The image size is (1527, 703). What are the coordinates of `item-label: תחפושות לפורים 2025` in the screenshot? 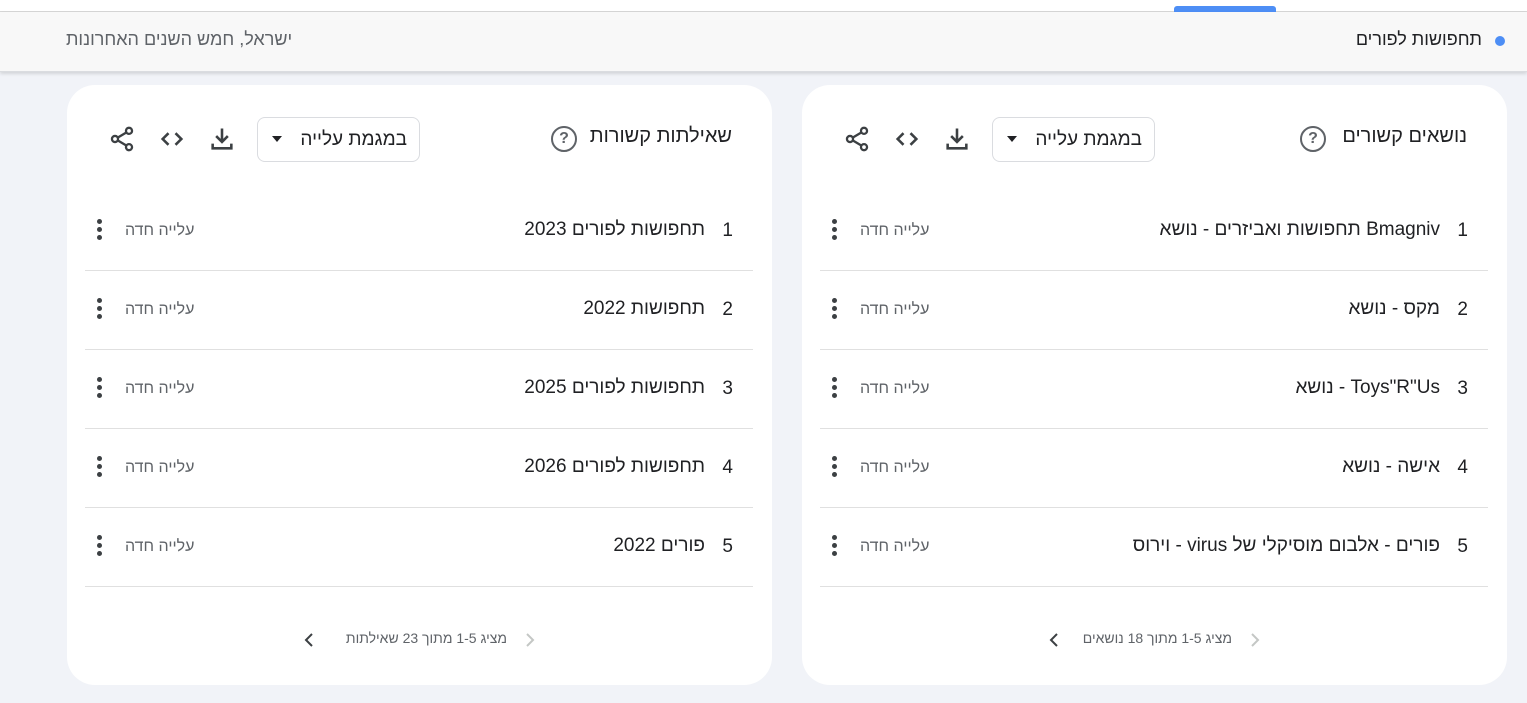 It's located at (614, 388).